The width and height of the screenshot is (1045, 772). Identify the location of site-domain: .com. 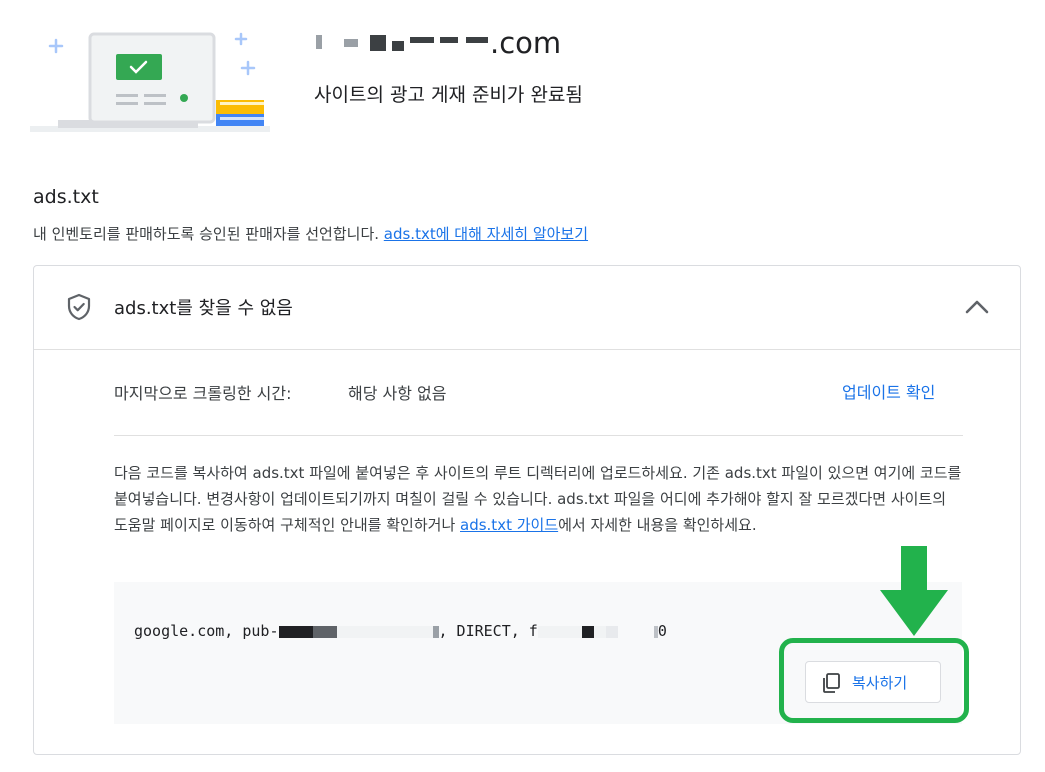
(437, 43).